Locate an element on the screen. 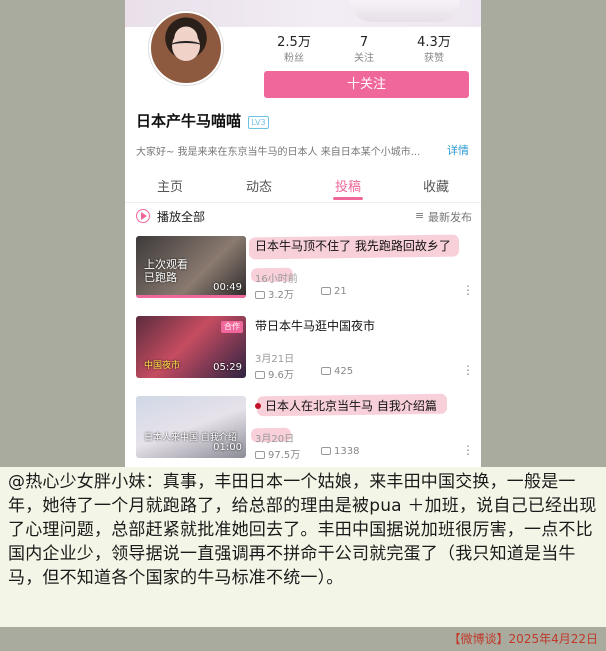  avatar is located at coordinates (186, 48).